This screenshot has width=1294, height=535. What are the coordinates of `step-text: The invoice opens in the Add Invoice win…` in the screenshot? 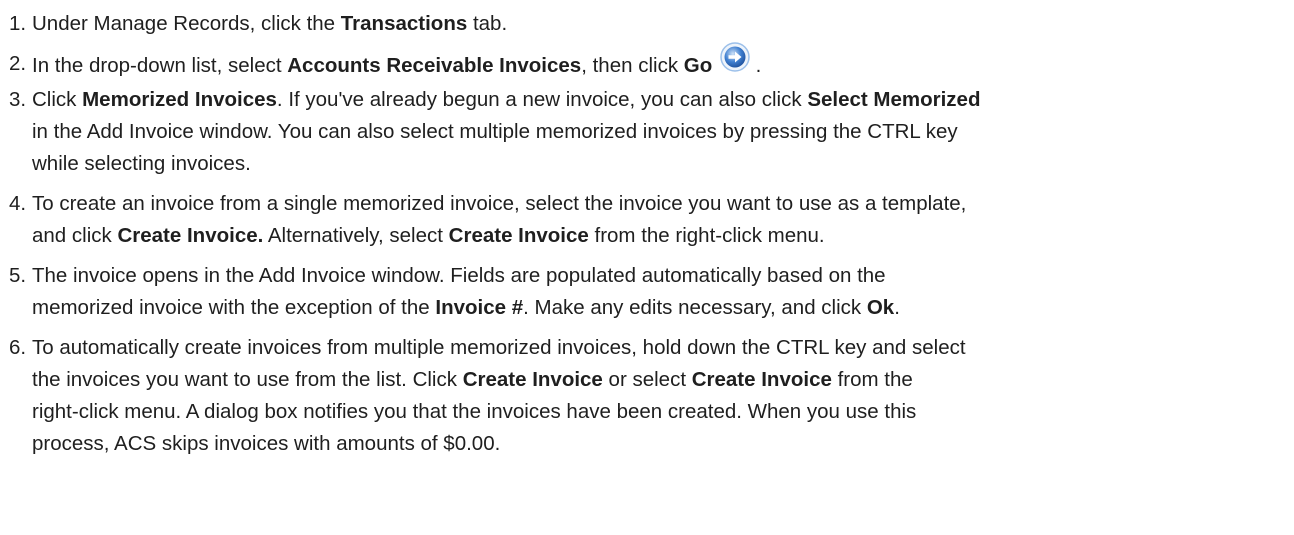 It's located at (466, 291).